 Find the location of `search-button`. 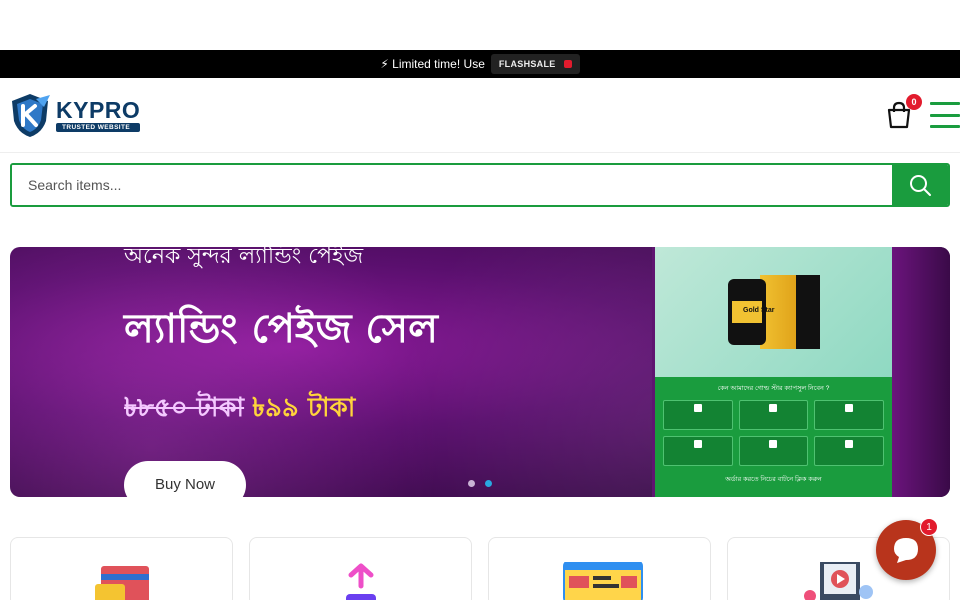

search-button is located at coordinates (920, 185).